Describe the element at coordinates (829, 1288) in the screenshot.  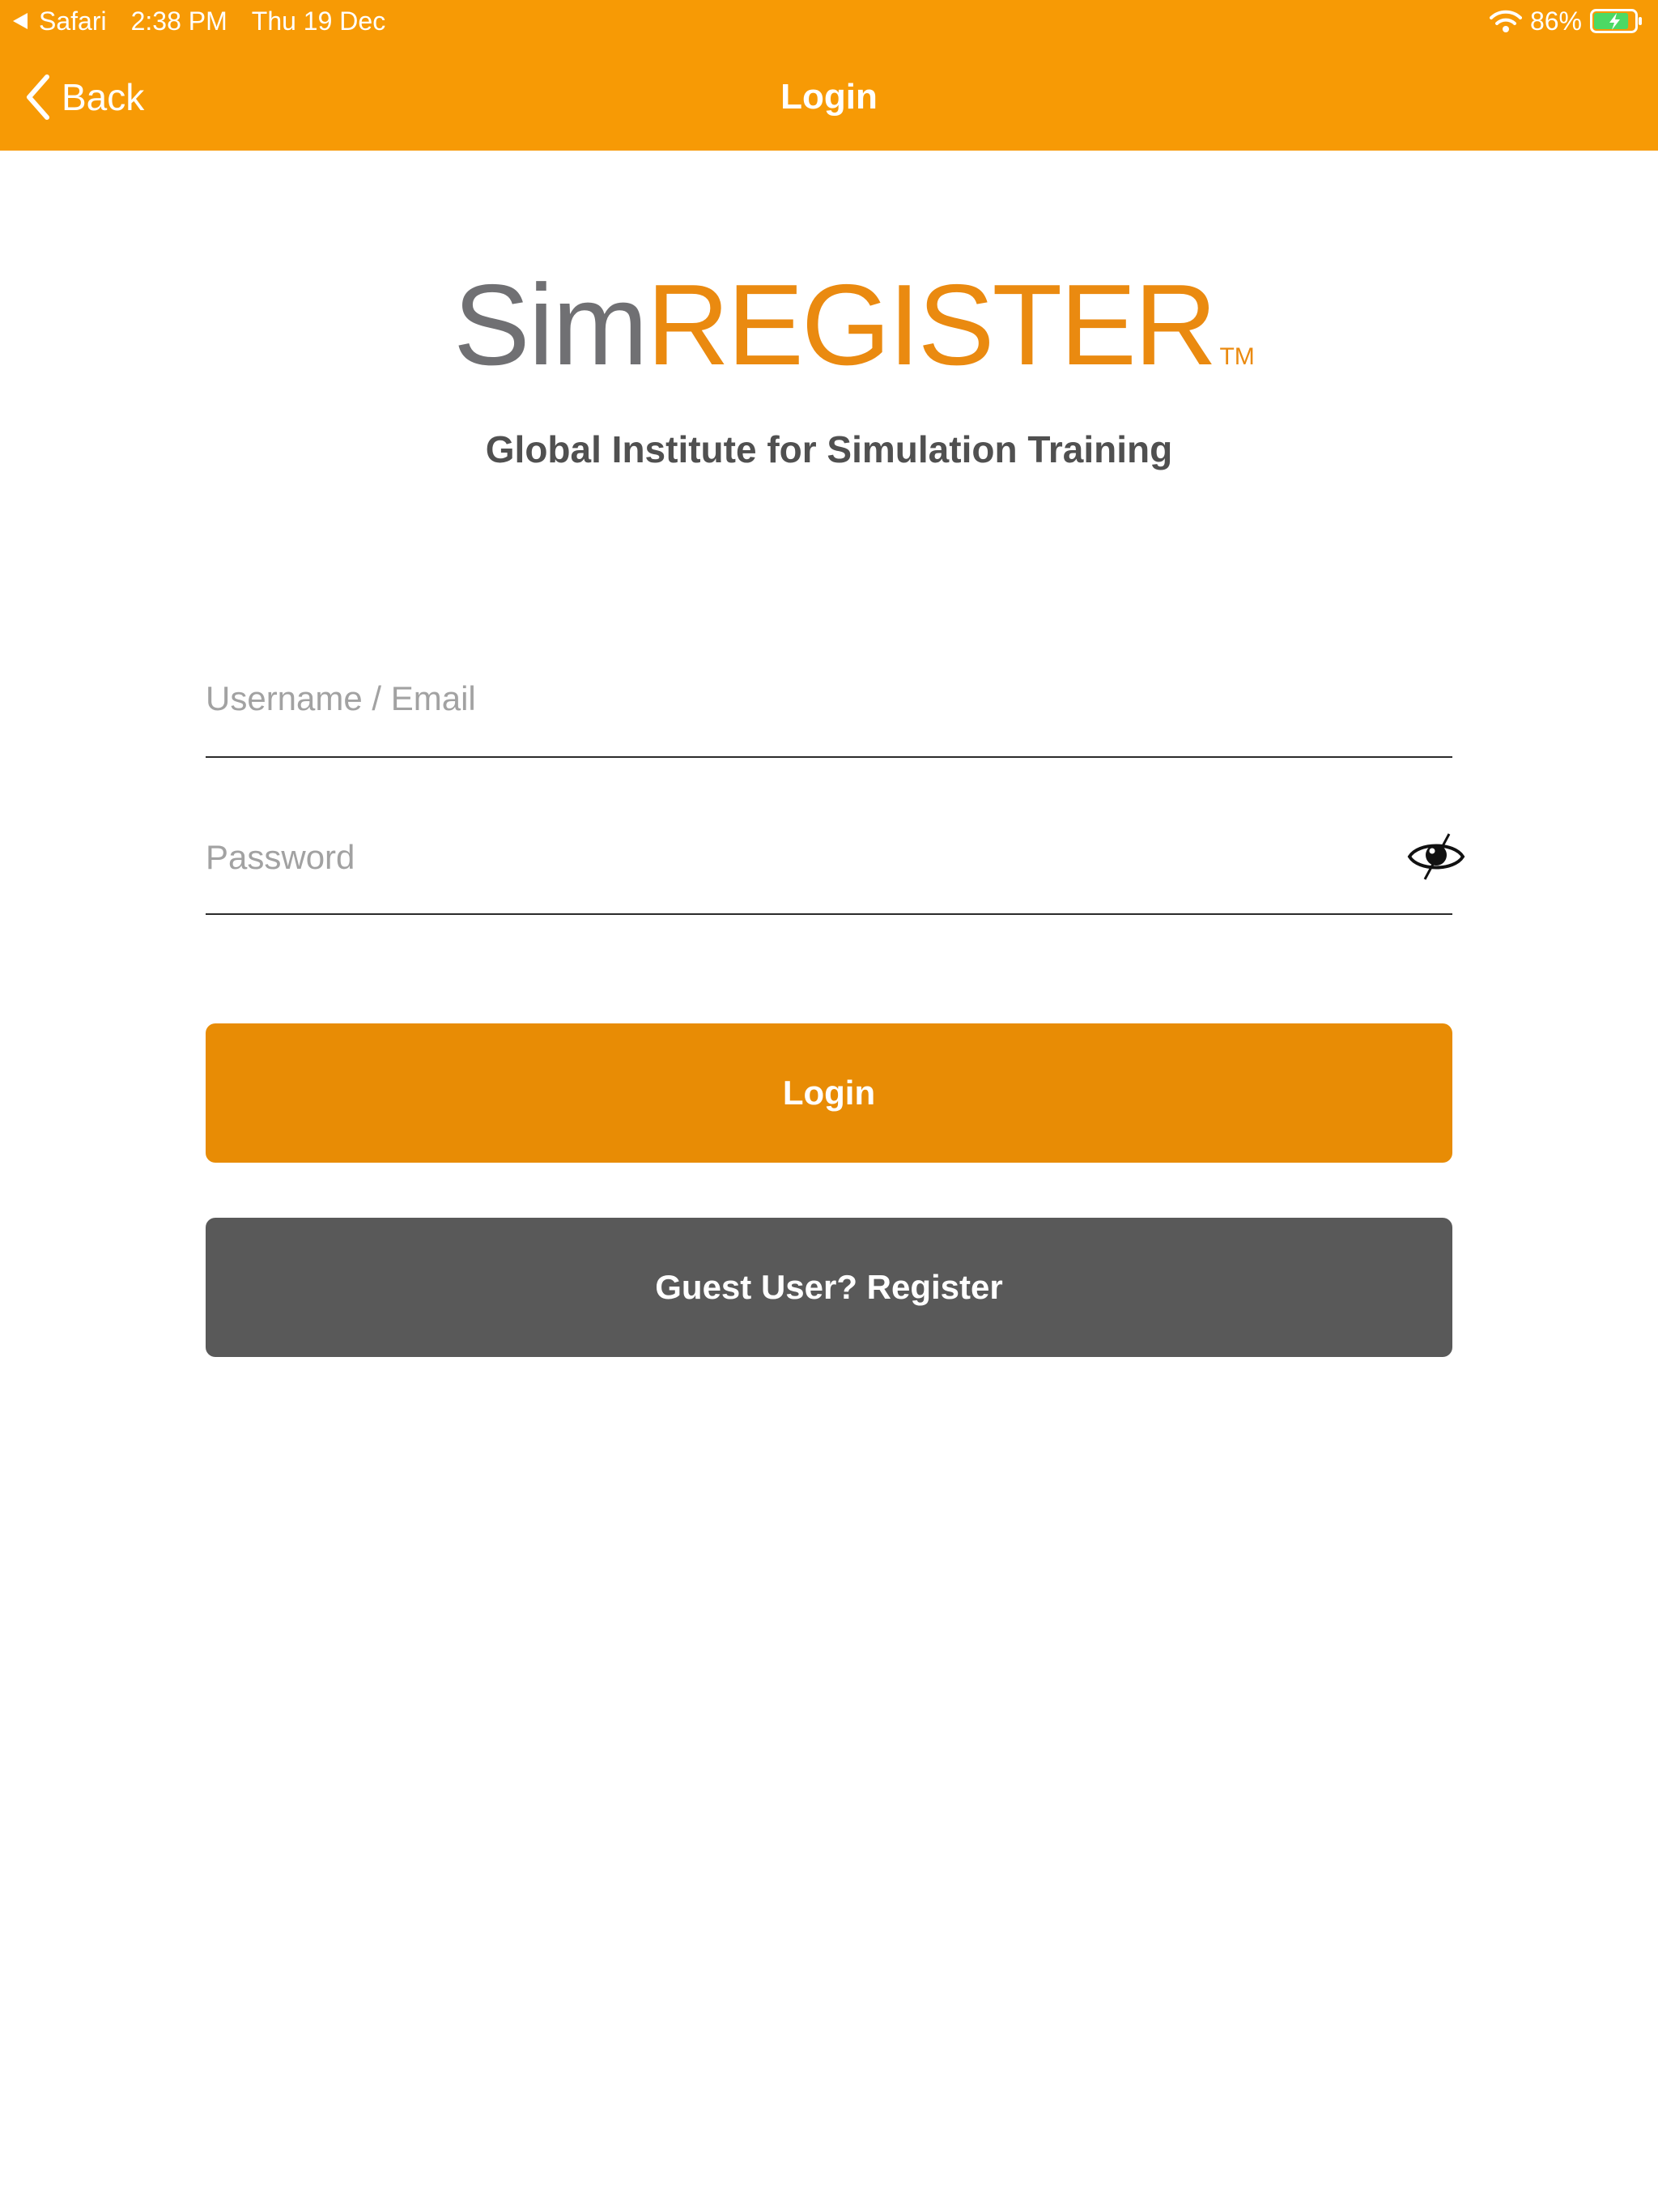
I see `guest-register-button: Guest User? Register` at that location.